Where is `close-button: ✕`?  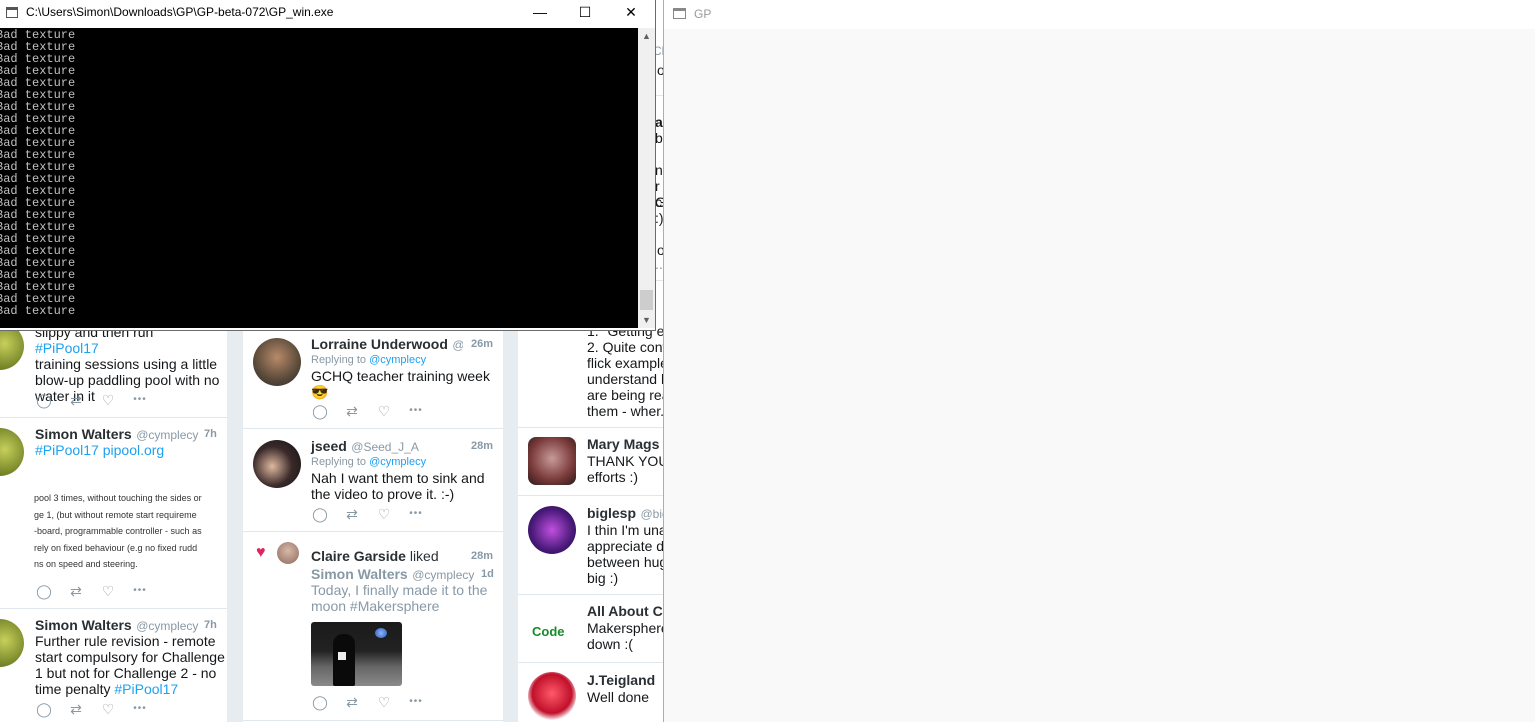 close-button: ✕ is located at coordinates (631, 13).